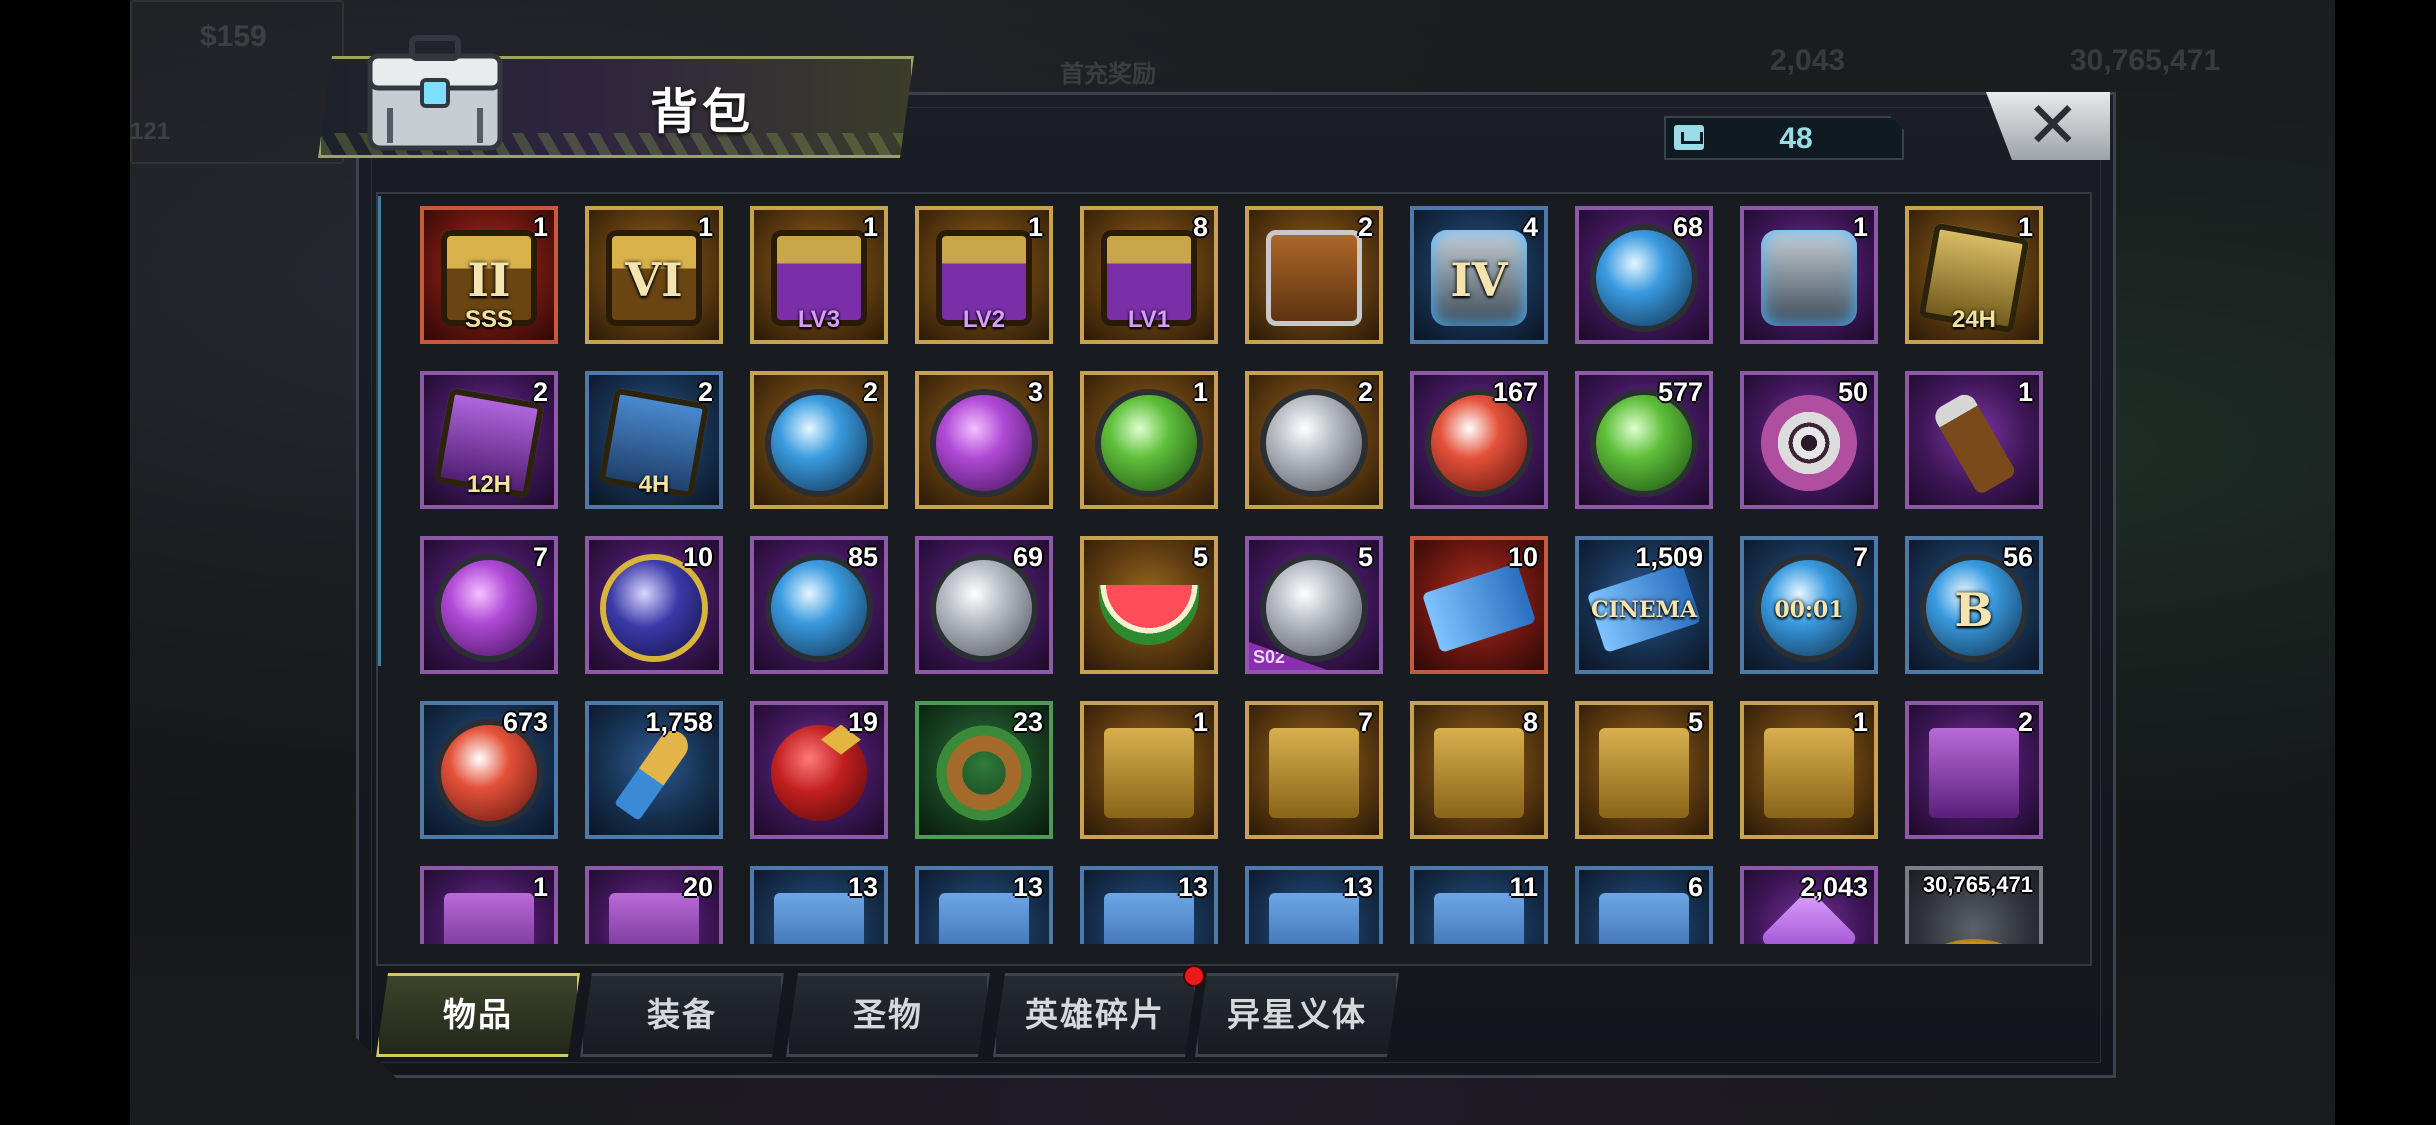 This screenshot has width=2436, height=1125. What do you see at coordinates (1784, 138) in the screenshot?
I see `capacity-counter: 48` at bounding box center [1784, 138].